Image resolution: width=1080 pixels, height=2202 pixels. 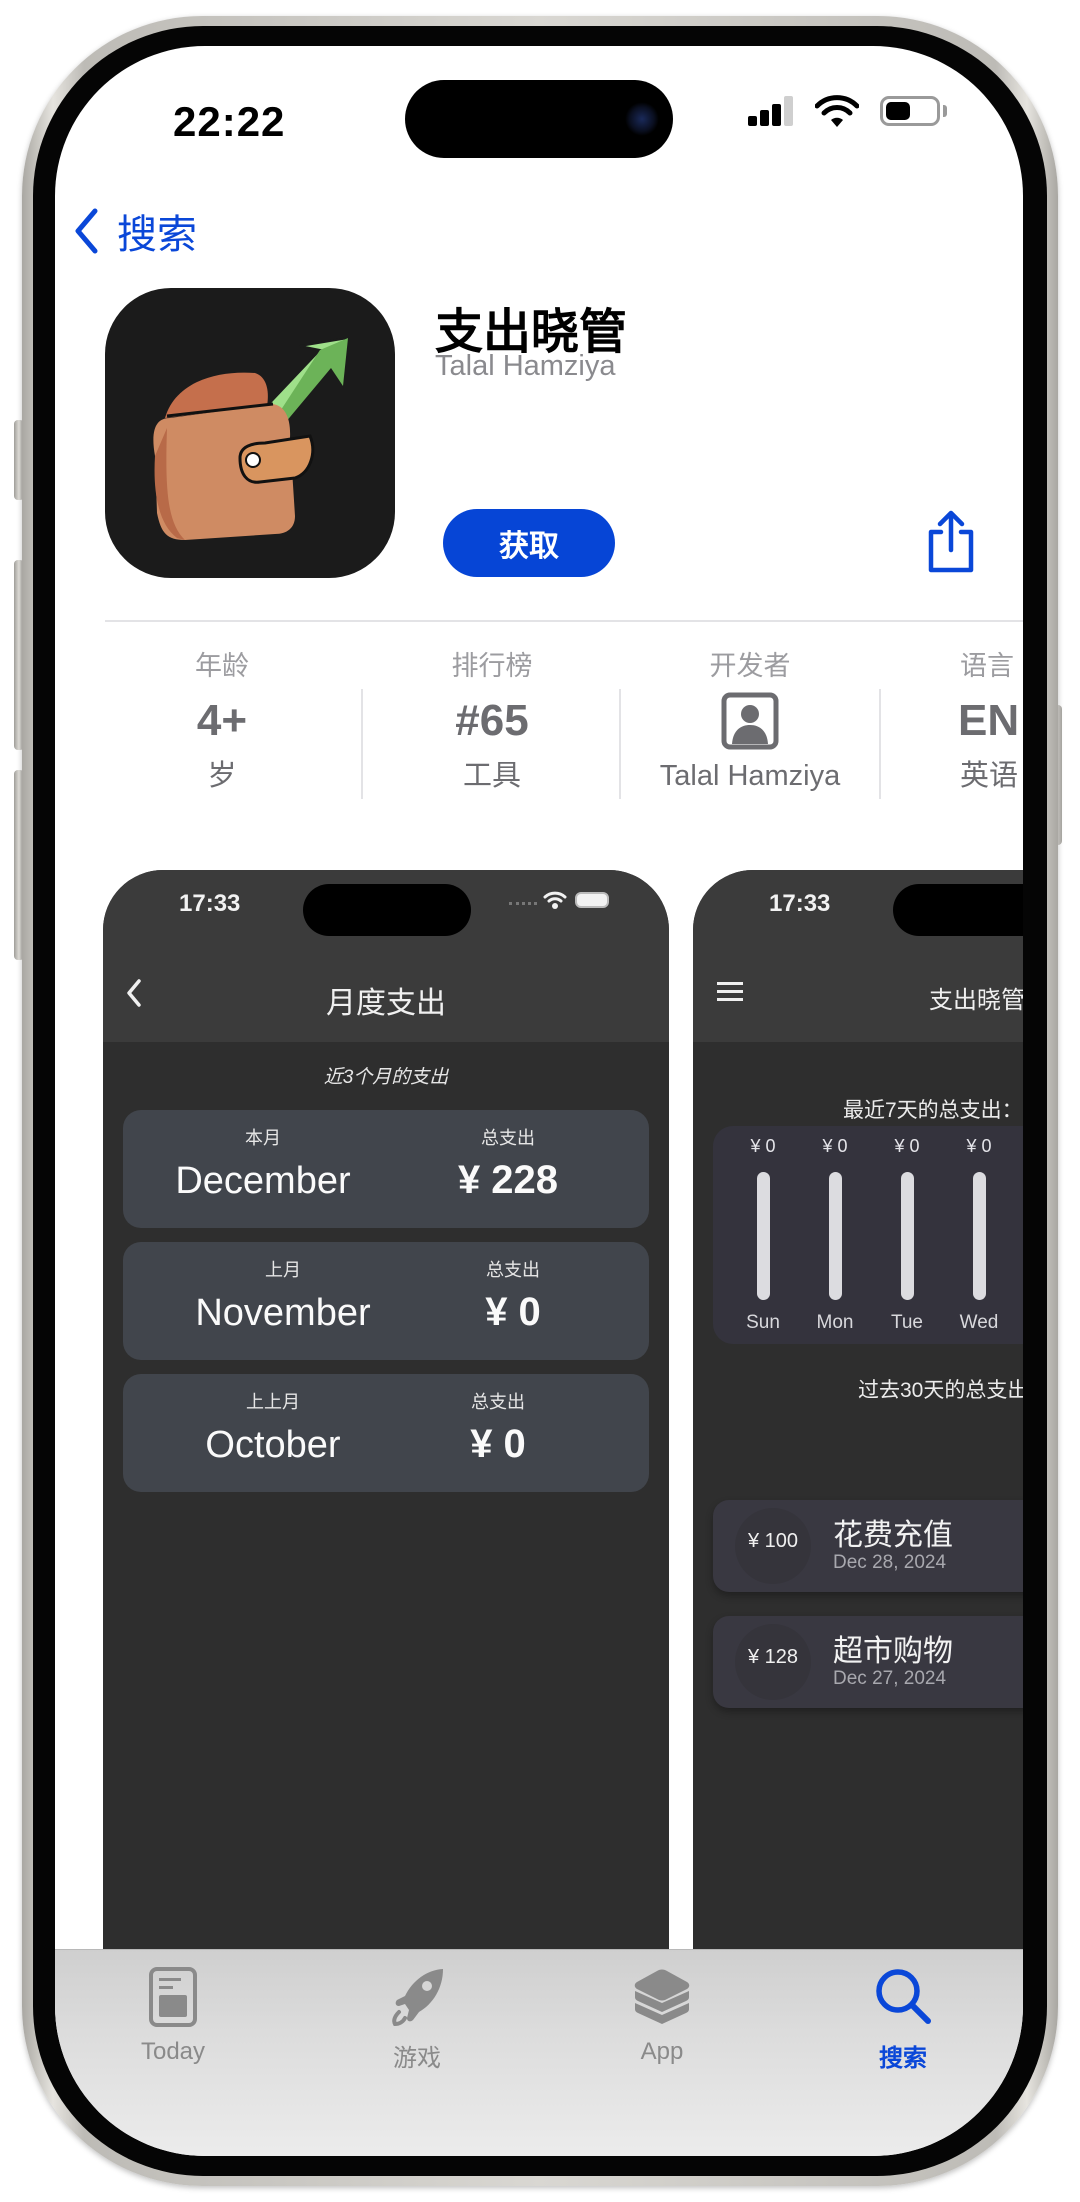 I want to click on layers-icon, so click(x=662, y=1996).